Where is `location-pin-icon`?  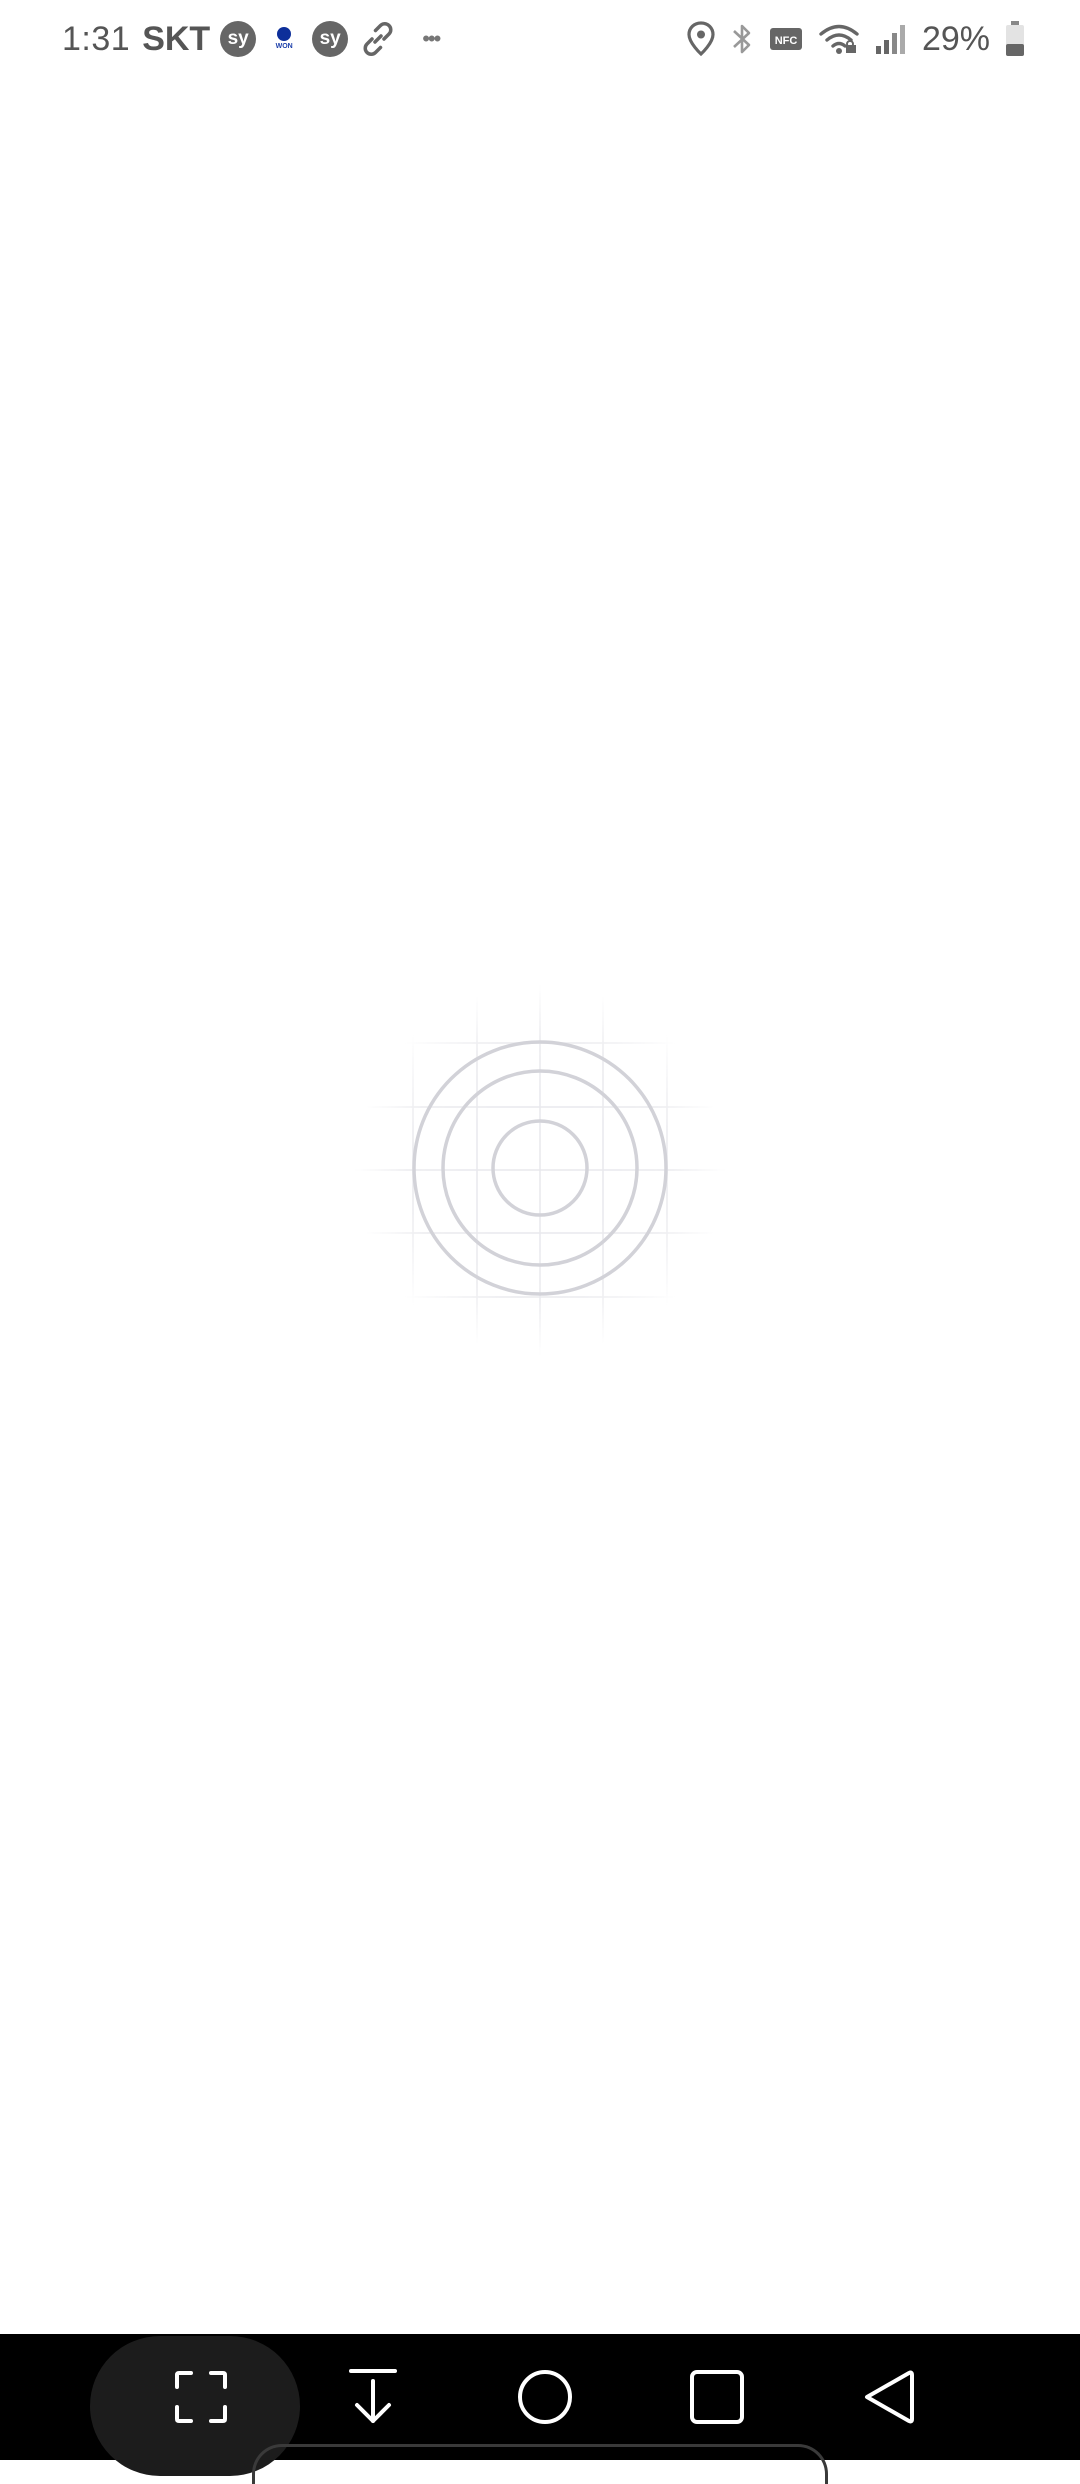
location-pin-icon is located at coordinates (701, 39).